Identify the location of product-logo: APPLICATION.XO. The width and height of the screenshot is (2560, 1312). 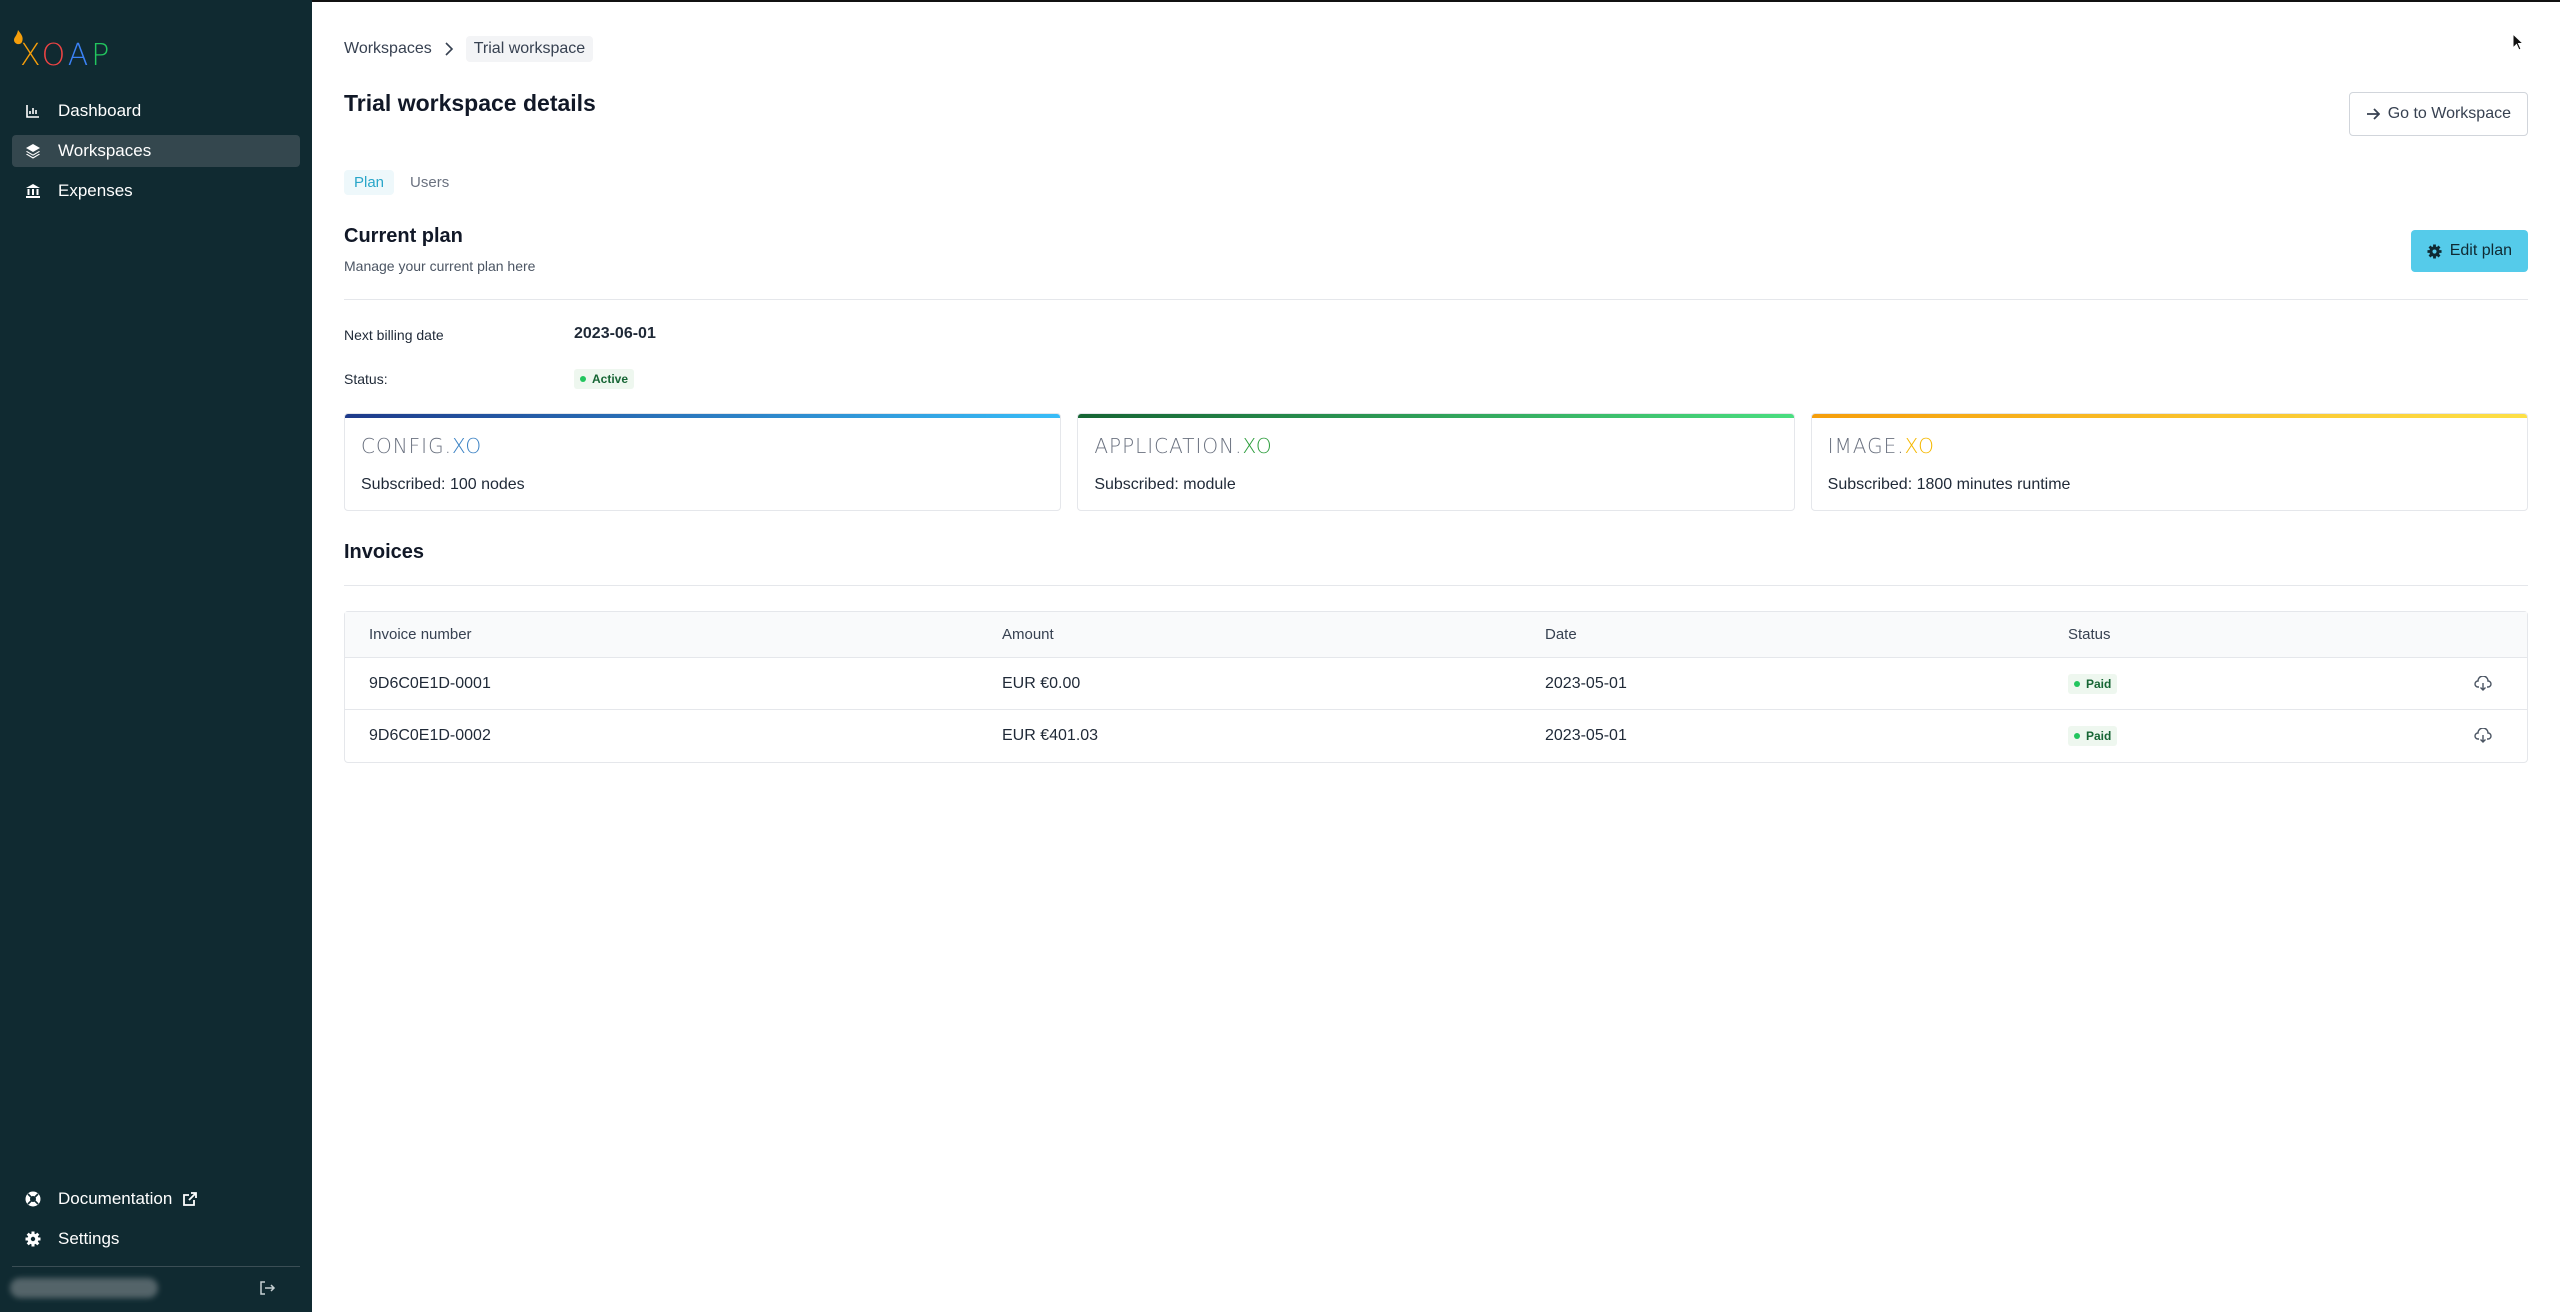
(1183, 446).